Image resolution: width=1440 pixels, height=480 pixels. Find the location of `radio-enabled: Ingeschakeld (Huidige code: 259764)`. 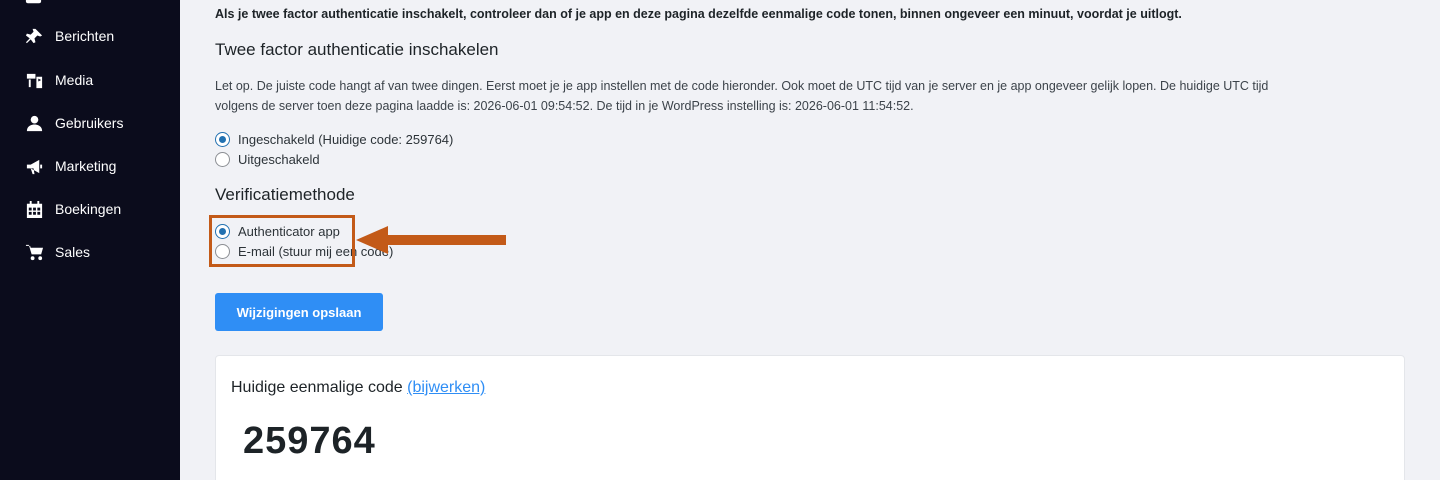

radio-enabled: Ingeschakeld (Huidige code: 259764) is located at coordinates (334, 139).